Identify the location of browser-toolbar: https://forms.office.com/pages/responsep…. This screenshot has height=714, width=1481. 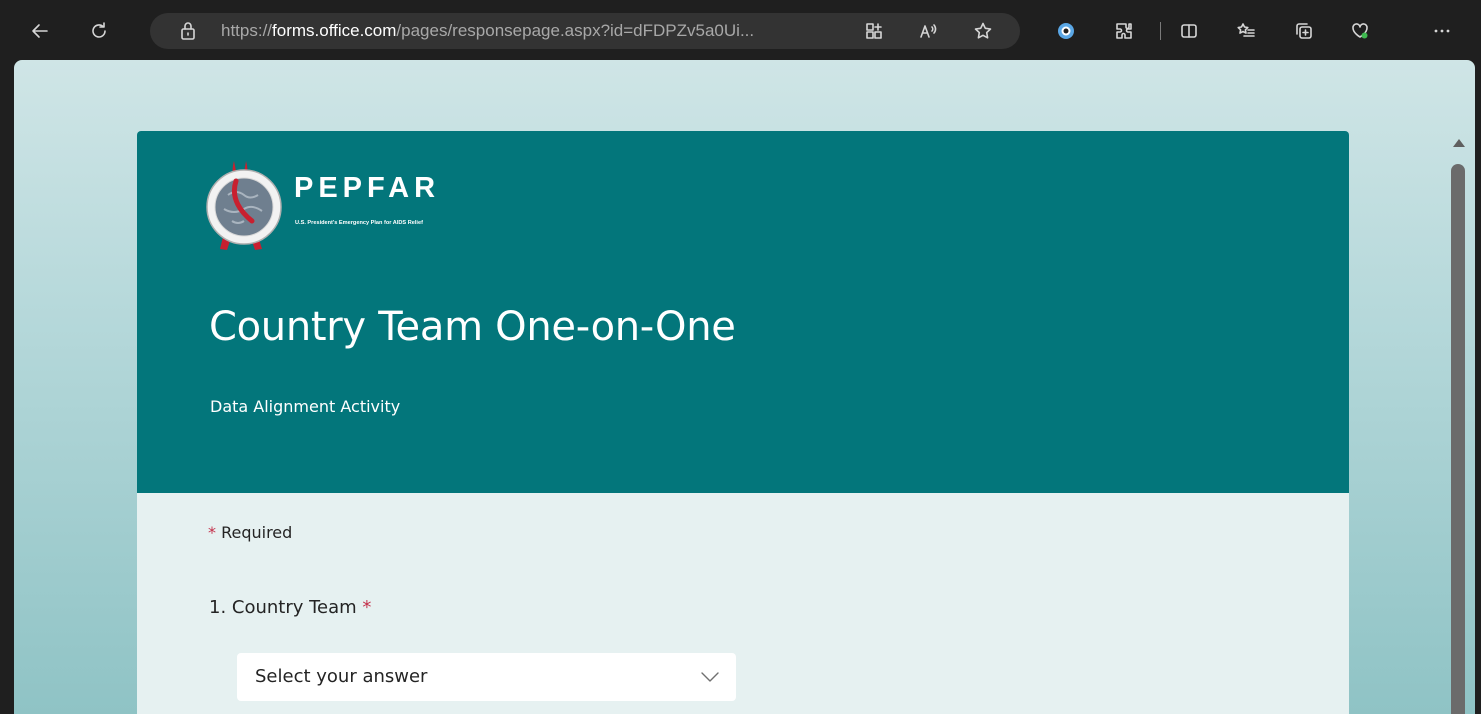
(740, 31).